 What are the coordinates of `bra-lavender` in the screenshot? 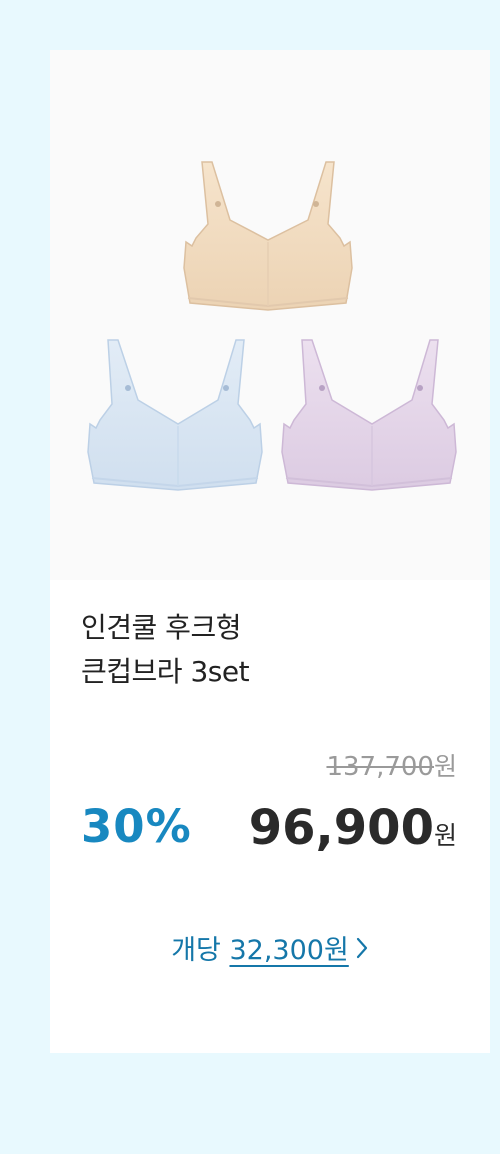 It's located at (369, 415).